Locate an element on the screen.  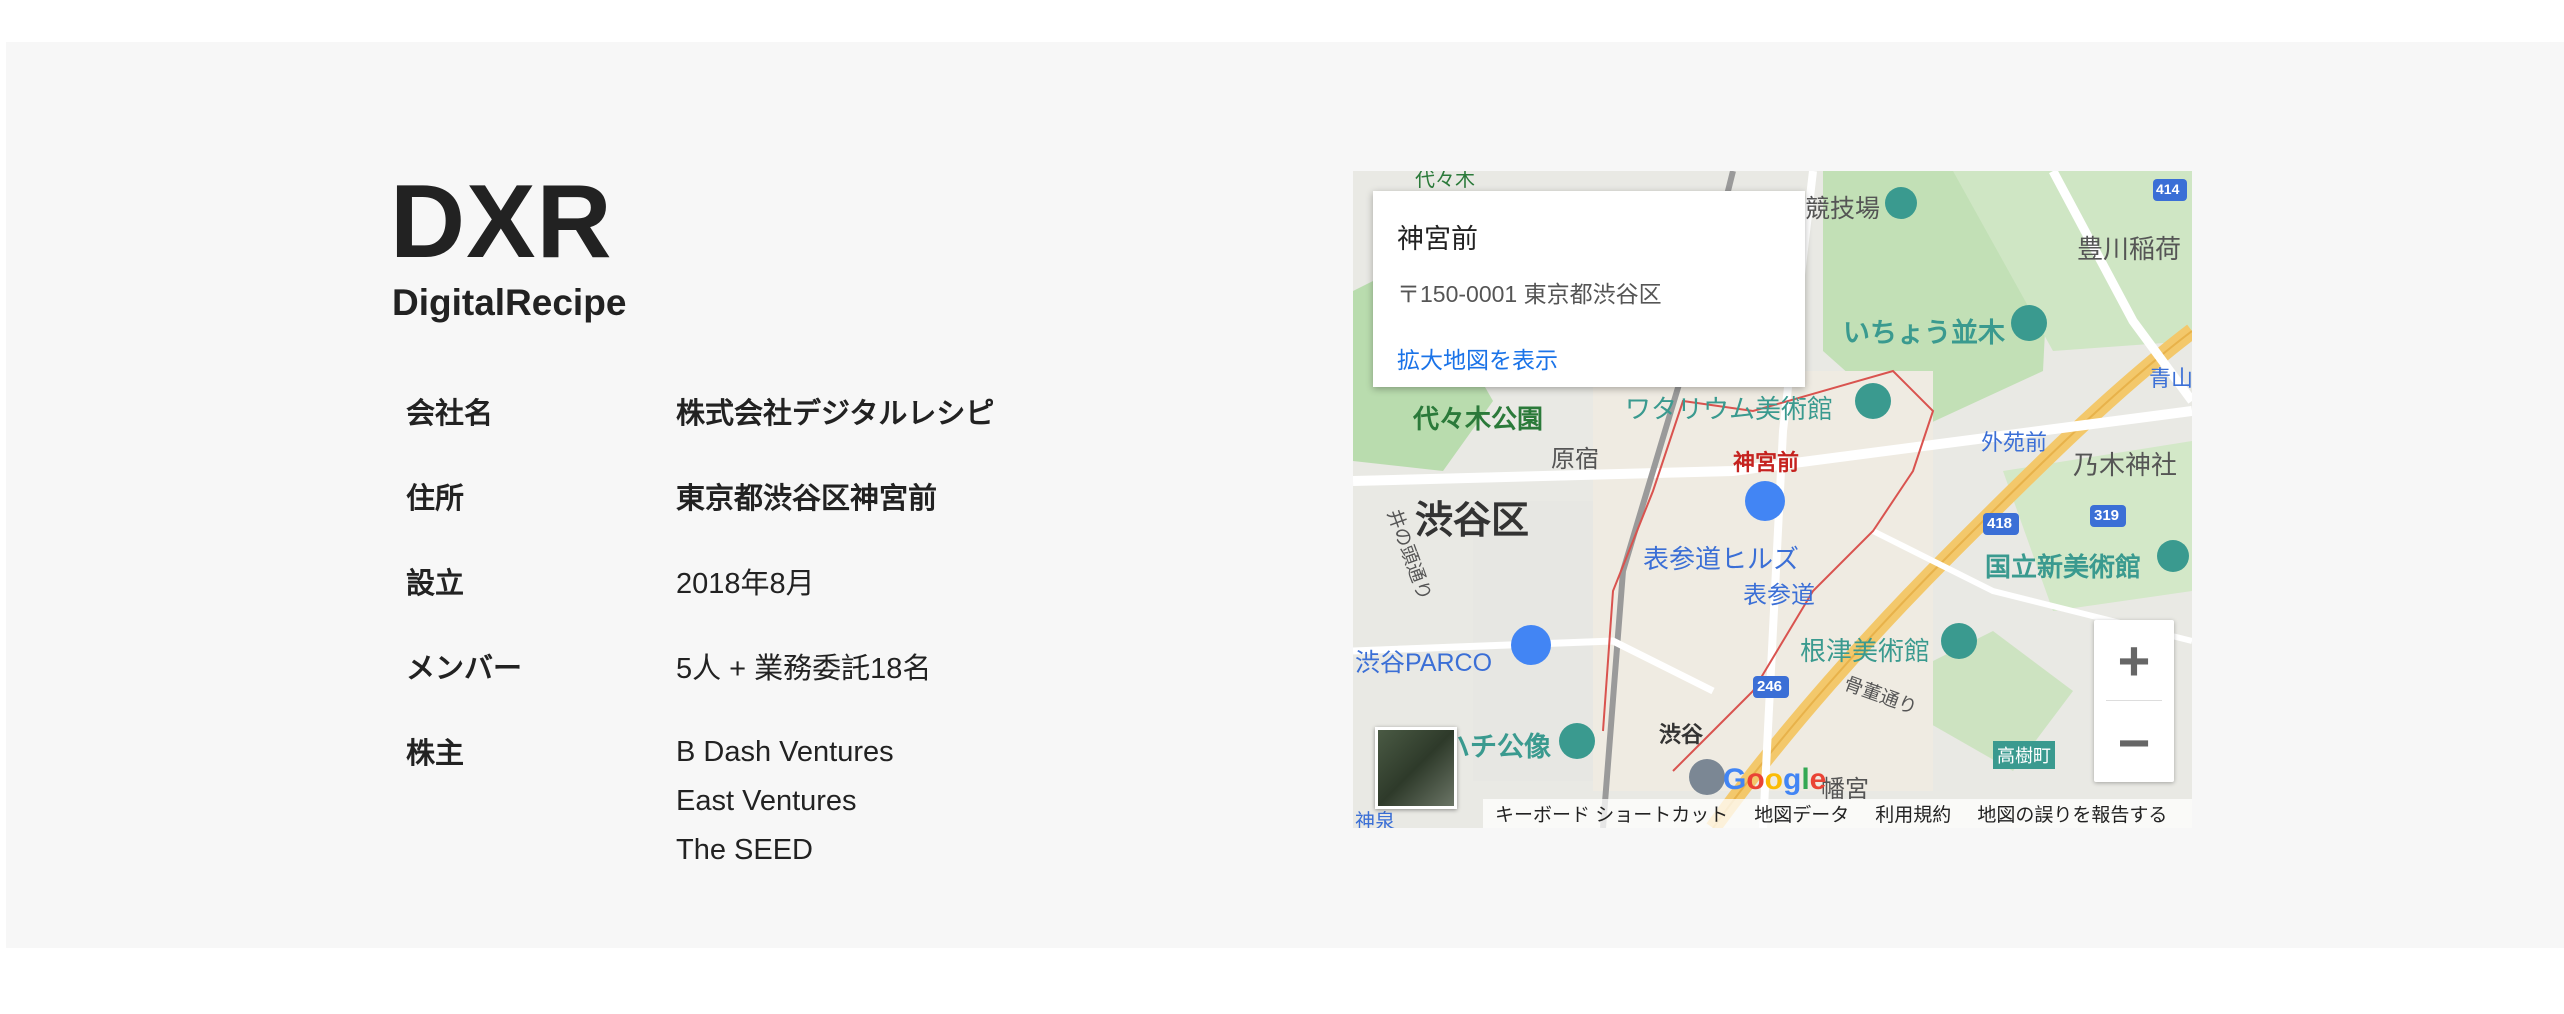
company-subtitle: DigitalRecipe is located at coordinates (509, 302).